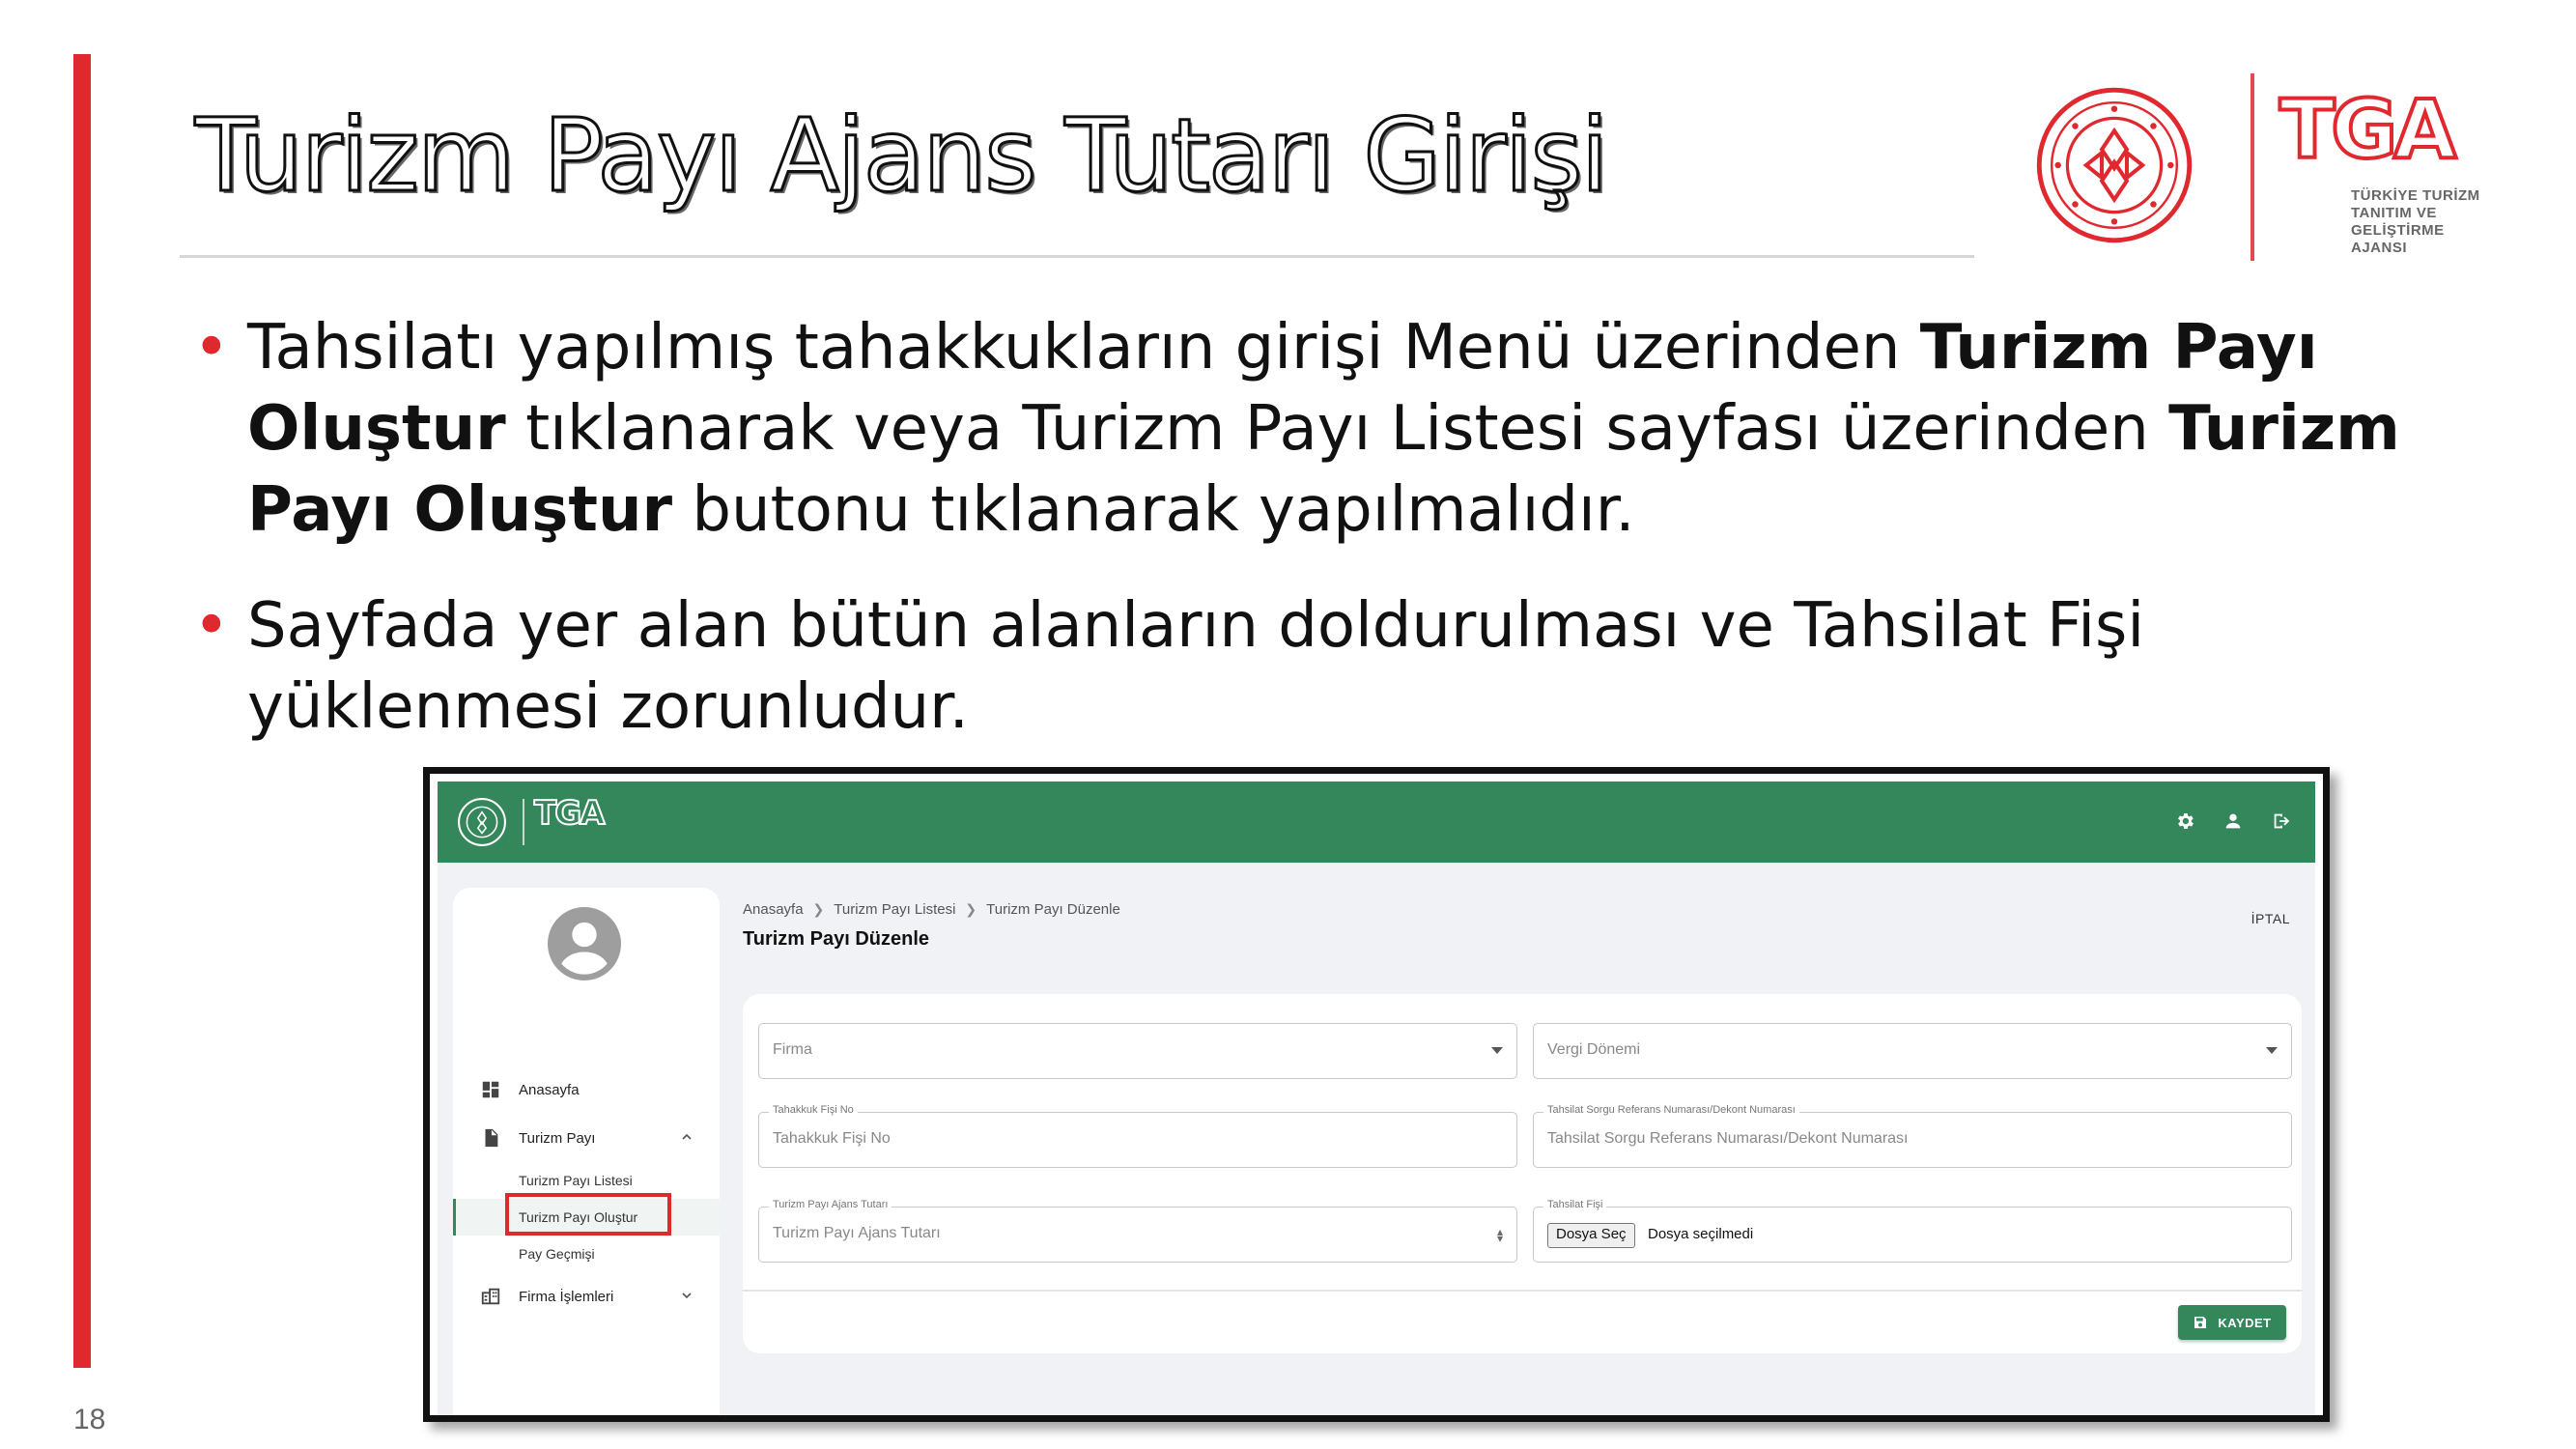 This screenshot has height=1449, width=2576. What do you see at coordinates (490, 1296) in the screenshot?
I see `building-icon` at bounding box center [490, 1296].